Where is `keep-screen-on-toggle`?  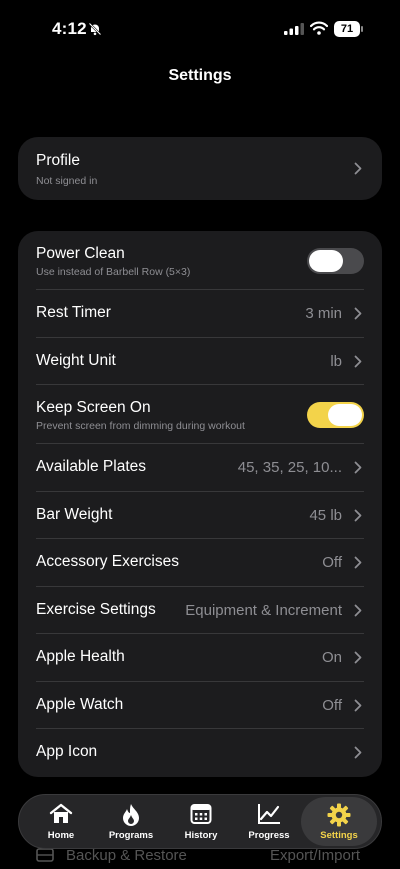
keep-screen-on-toggle is located at coordinates (335, 415).